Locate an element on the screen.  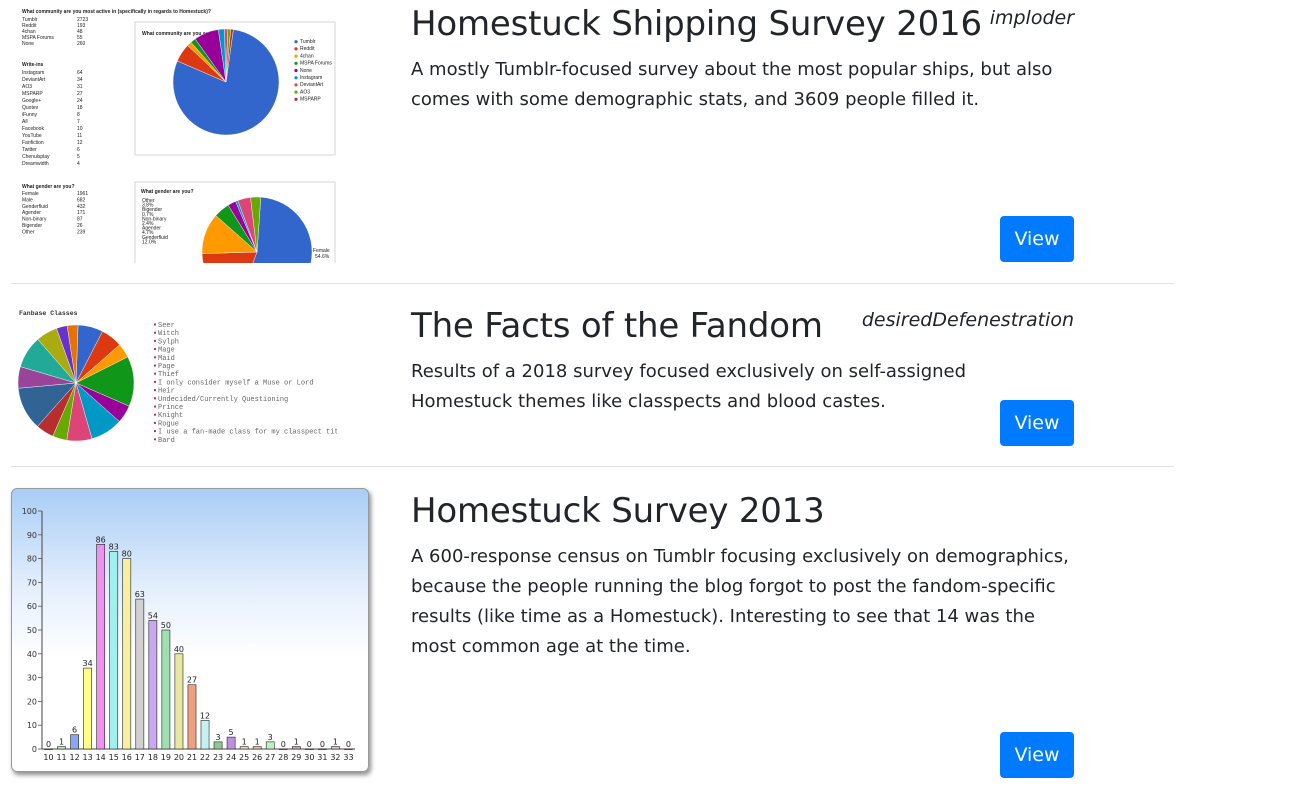
table-cell-label: YouTube is located at coordinates (32, 136).